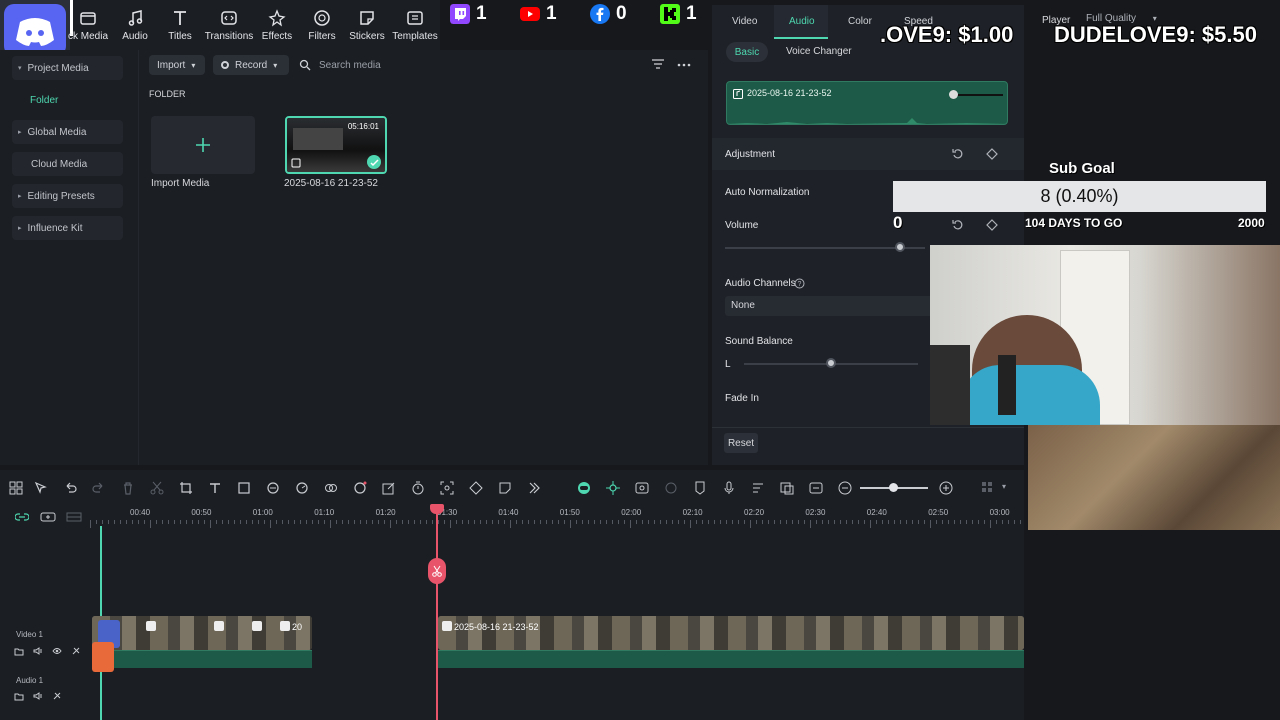 This screenshot has width=1280, height=720. Describe the element at coordinates (418, 488) in the screenshot. I see `timer-icon` at that location.